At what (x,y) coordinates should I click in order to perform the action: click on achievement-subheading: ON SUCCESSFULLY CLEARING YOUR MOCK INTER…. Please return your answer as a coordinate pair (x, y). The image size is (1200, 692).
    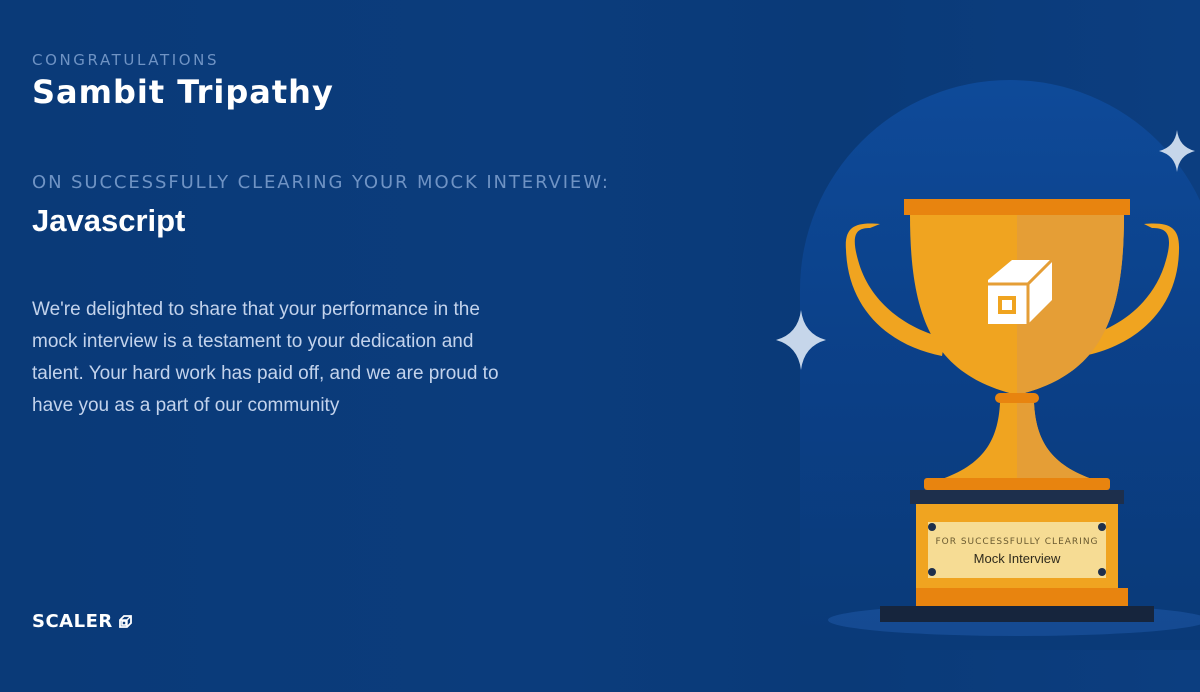
    Looking at the image, I should click on (321, 182).